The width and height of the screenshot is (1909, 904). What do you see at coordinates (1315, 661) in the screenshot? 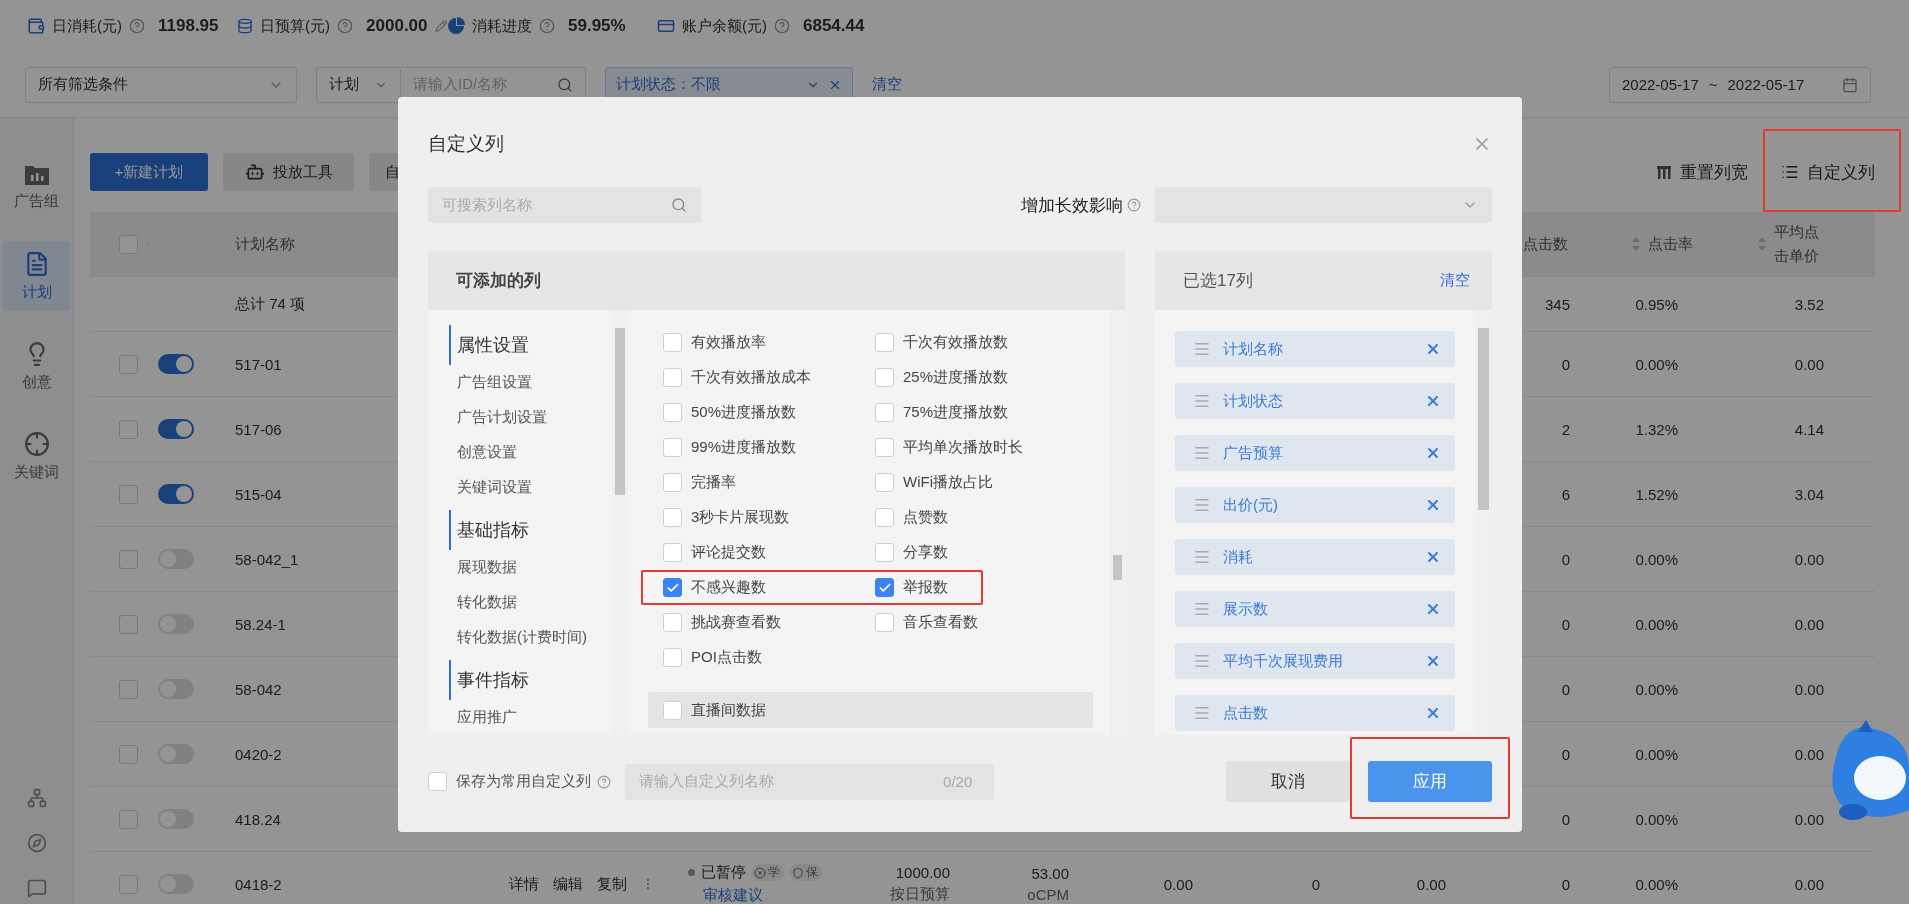
I see `selected-column-chip: 平均千次展现费用` at bounding box center [1315, 661].